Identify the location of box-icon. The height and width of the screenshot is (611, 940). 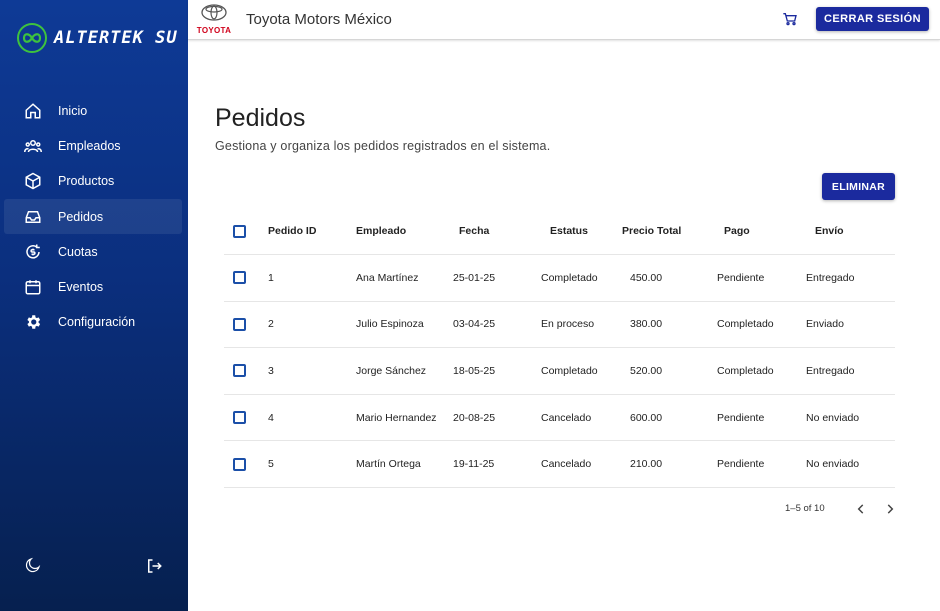
(33, 181).